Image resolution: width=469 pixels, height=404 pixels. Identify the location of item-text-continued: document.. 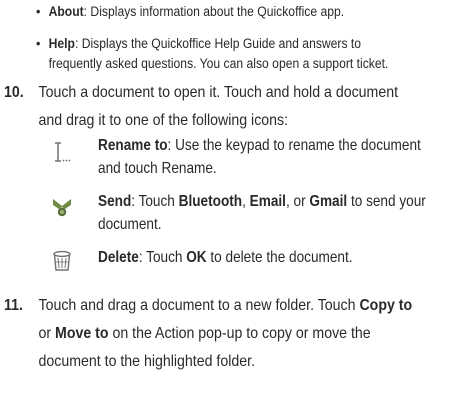
(130, 224).